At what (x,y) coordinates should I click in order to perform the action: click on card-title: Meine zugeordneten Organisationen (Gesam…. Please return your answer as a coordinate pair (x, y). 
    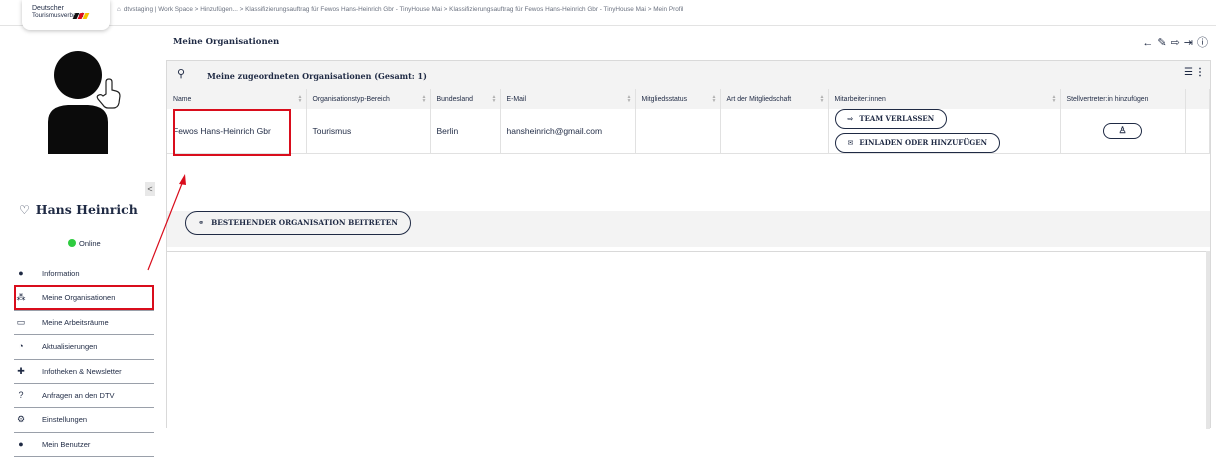
    Looking at the image, I should click on (317, 76).